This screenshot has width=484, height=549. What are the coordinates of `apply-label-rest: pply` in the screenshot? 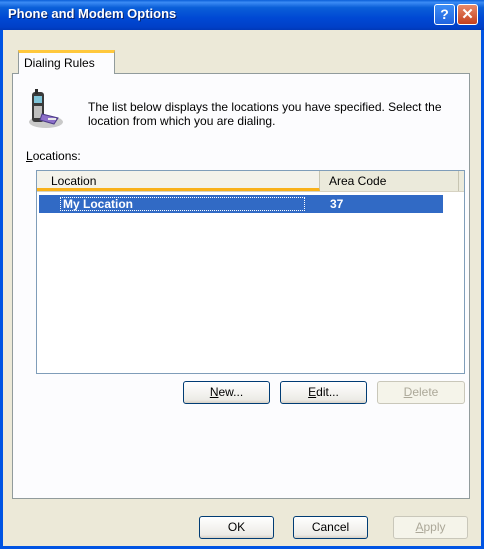 It's located at (434, 527).